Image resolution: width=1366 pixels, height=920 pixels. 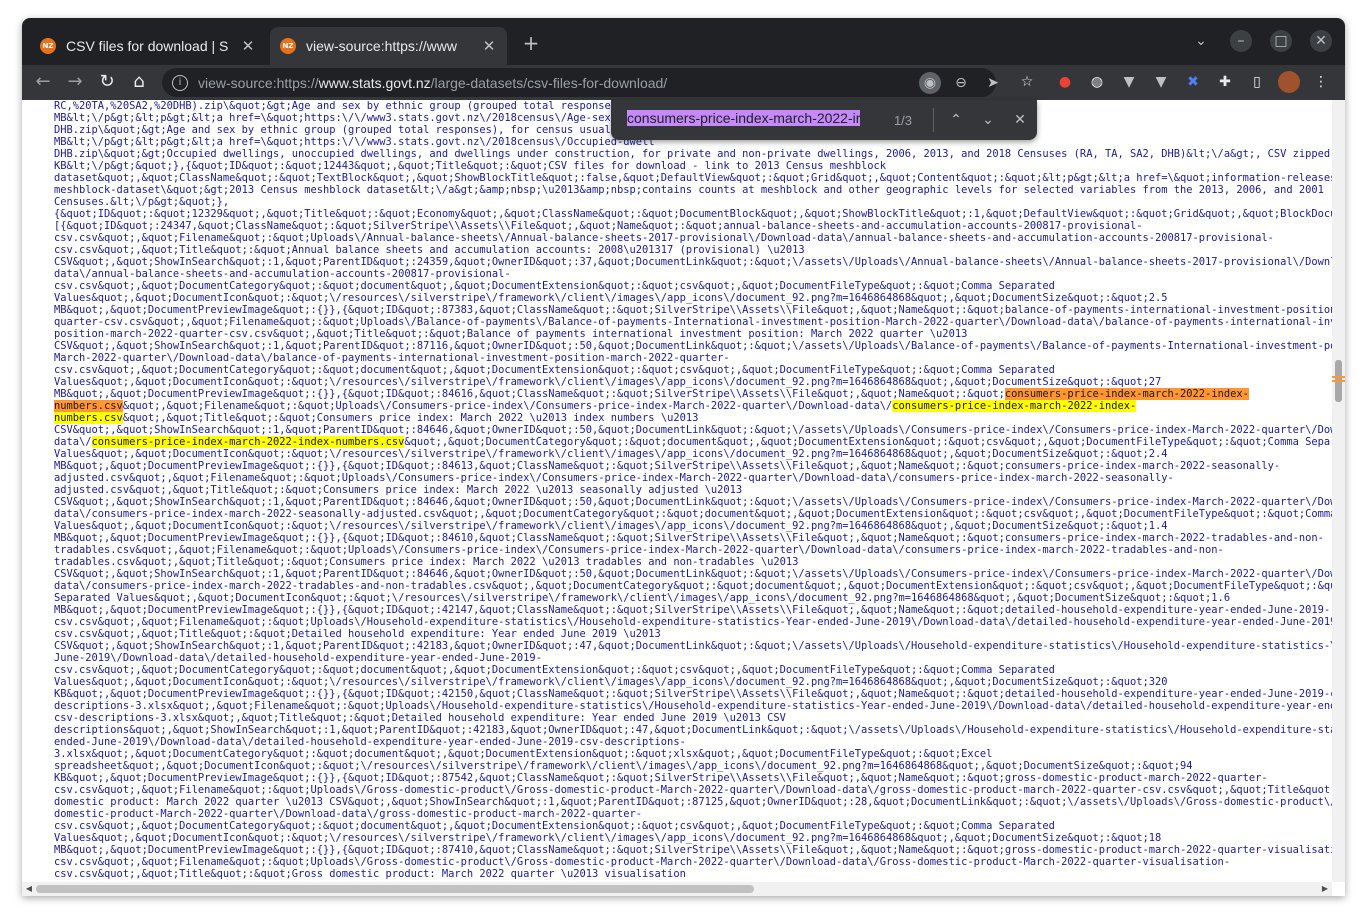 What do you see at coordinates (961, 83) in the screenshot?
I see `zoom-icon: ⊖` at bounding box center [961, 83].